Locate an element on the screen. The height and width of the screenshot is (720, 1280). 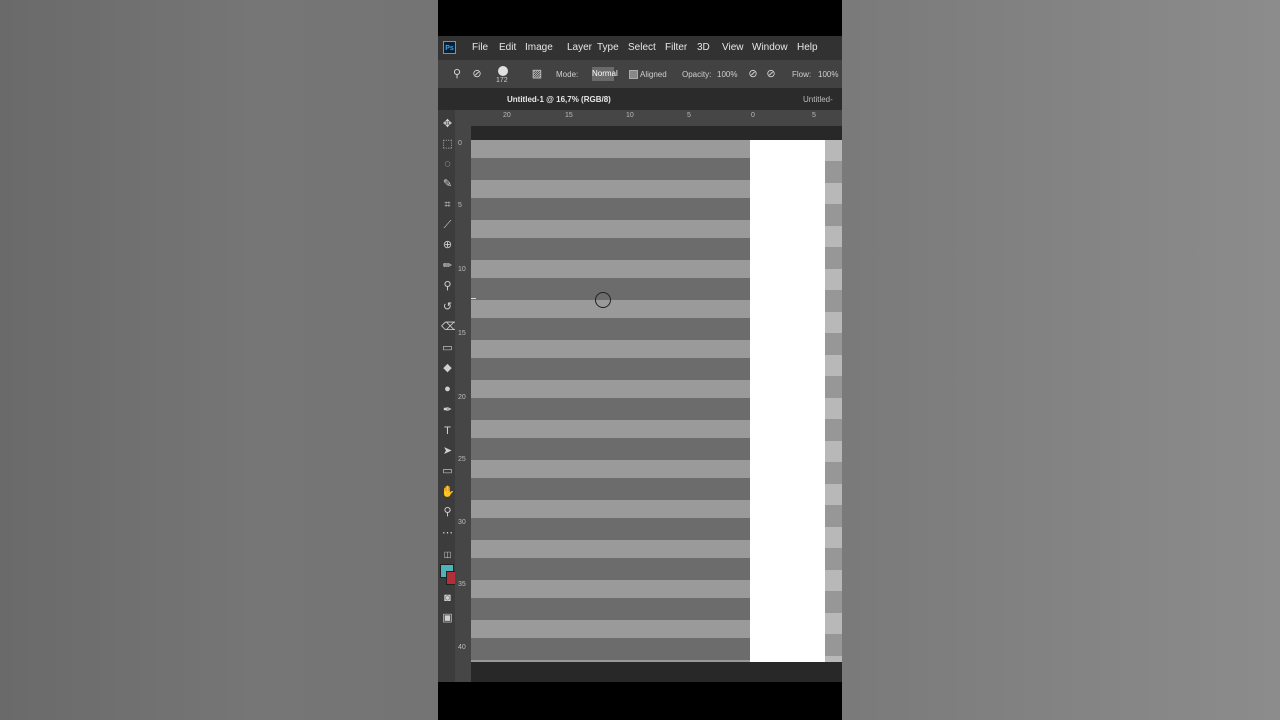
airbrush-icon: ⊘ is located at coordinates (771, 74).